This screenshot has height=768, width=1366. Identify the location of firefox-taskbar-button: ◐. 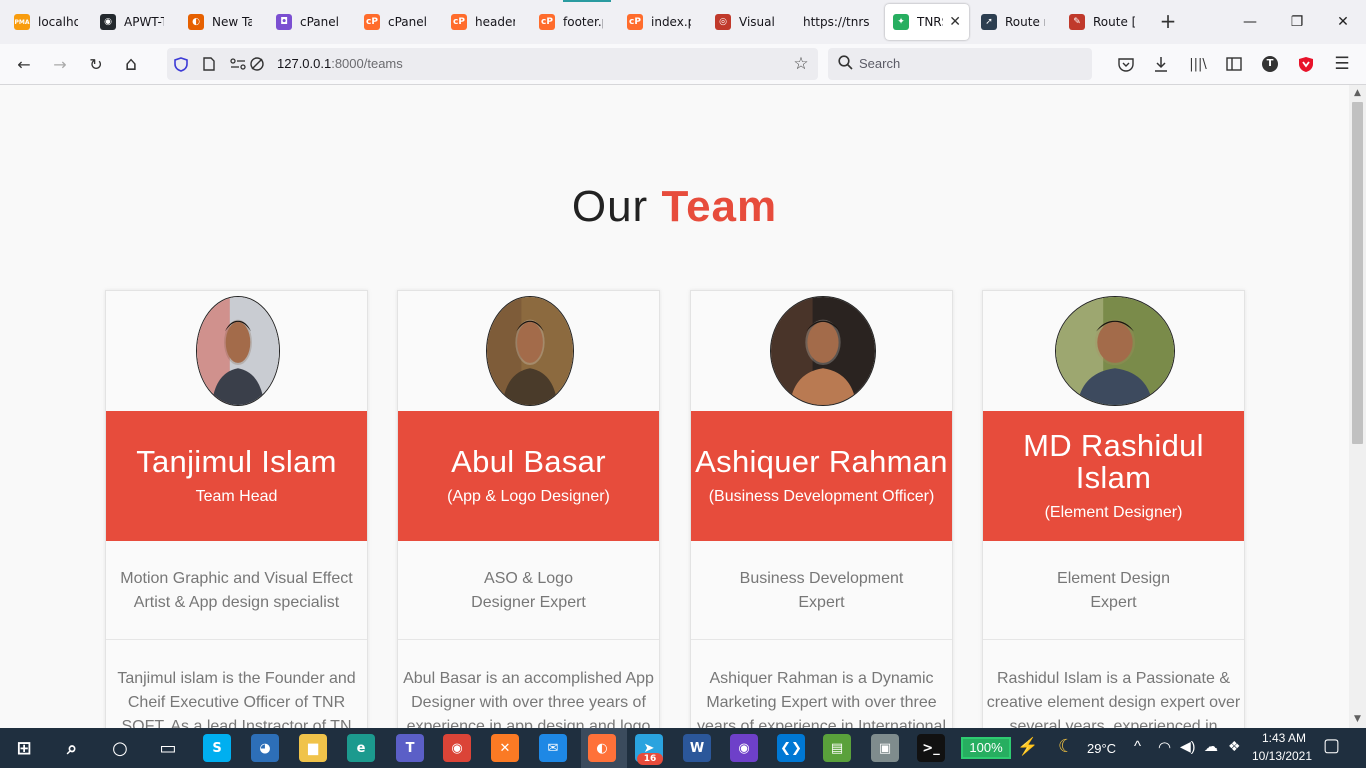
(602, 748).